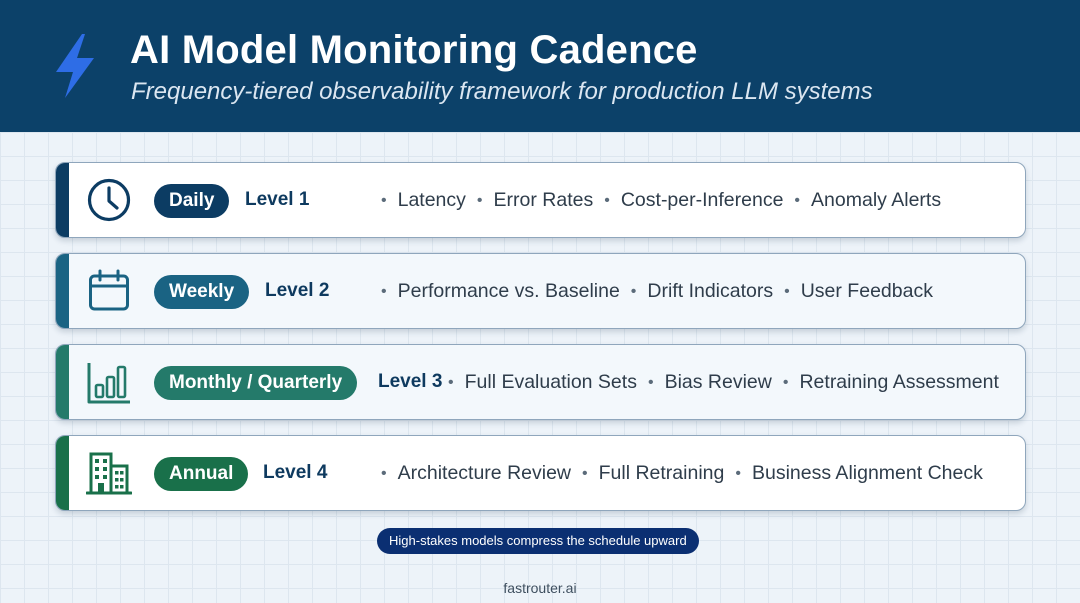  I want to click on bar-chart-icon, so click(108, 383).